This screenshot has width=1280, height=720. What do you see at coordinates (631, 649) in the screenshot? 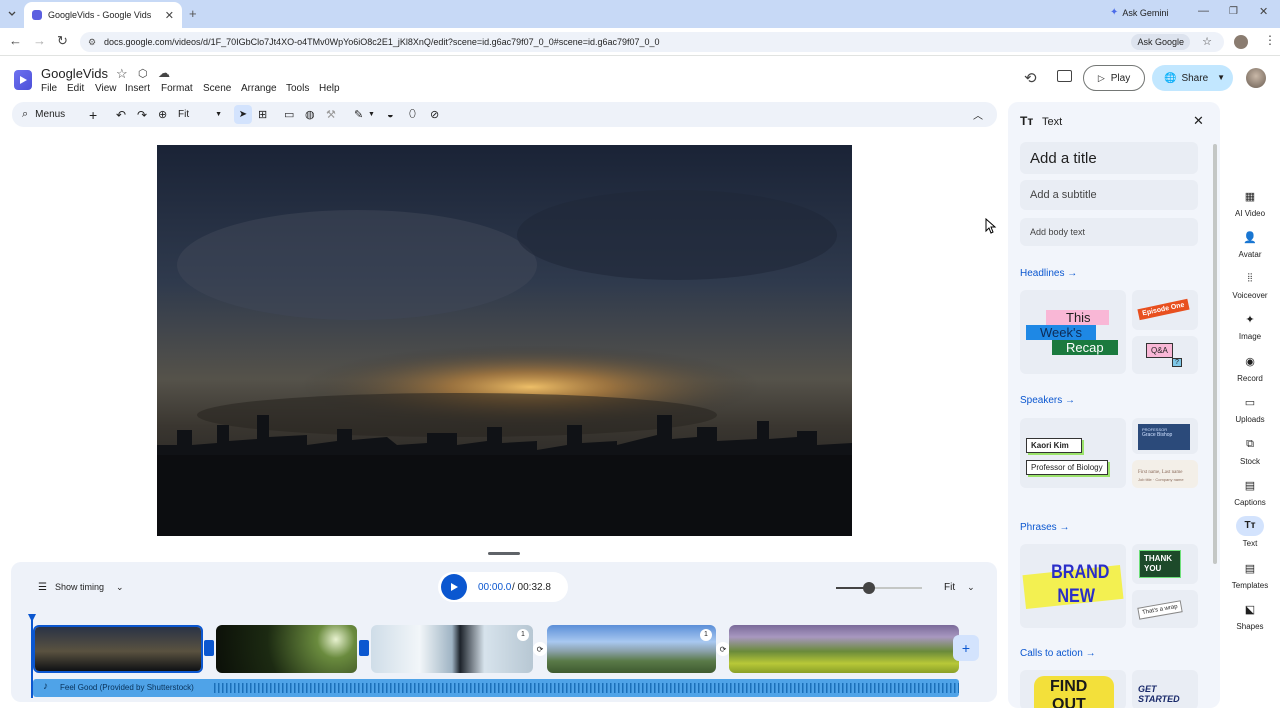
I see `timeline-clip-4: 1` at bounding box center [631, 649].